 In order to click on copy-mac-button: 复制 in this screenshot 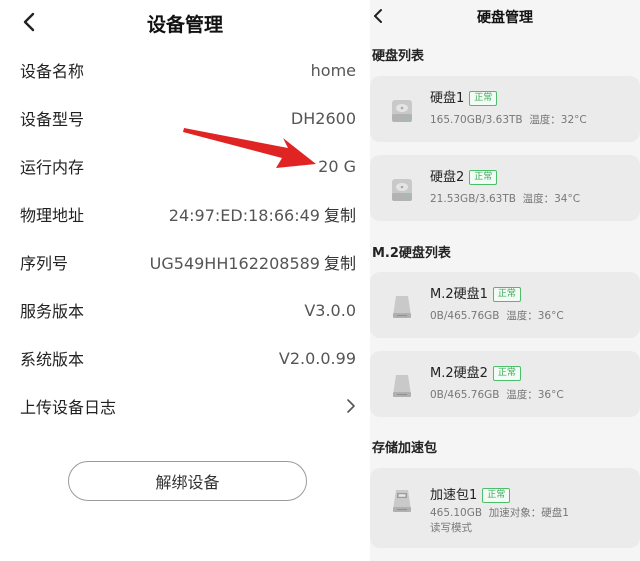, I will do `click(340, 215)`.